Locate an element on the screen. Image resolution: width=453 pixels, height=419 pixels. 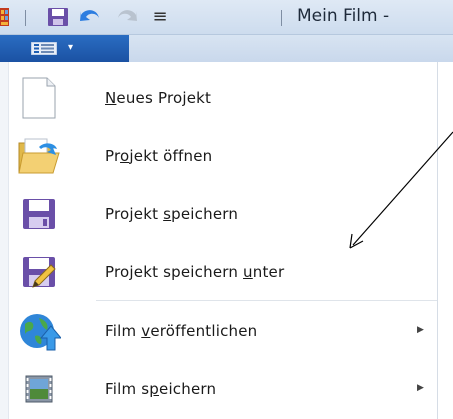
menu-item-label: Projekt speichern is located at coordinates (172, 214).